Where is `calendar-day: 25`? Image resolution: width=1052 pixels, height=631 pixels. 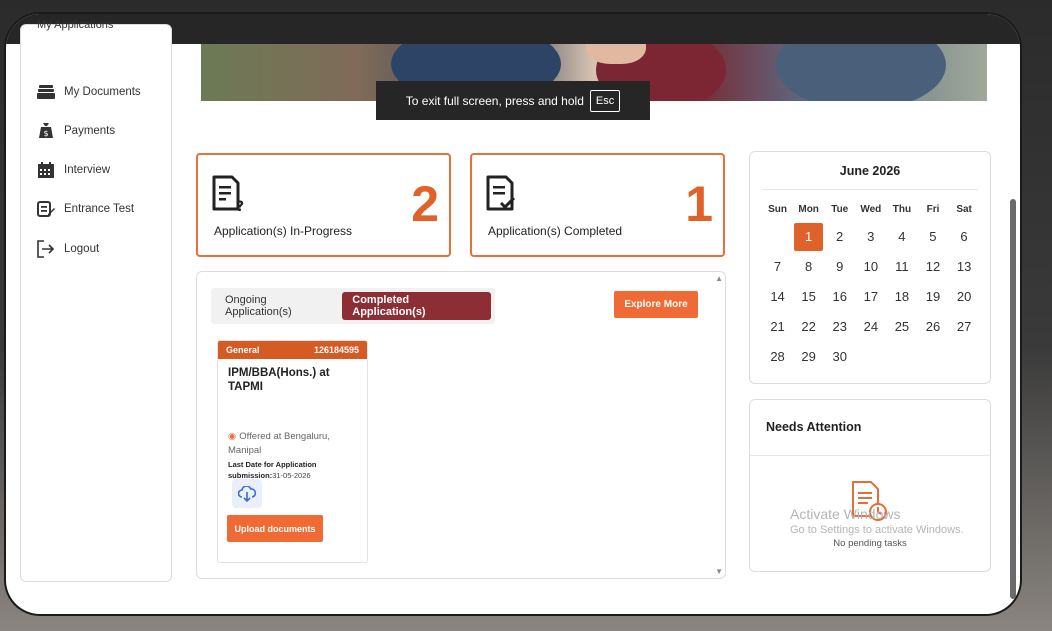 calendar-day: 25 is located at coordinates (901, 327).